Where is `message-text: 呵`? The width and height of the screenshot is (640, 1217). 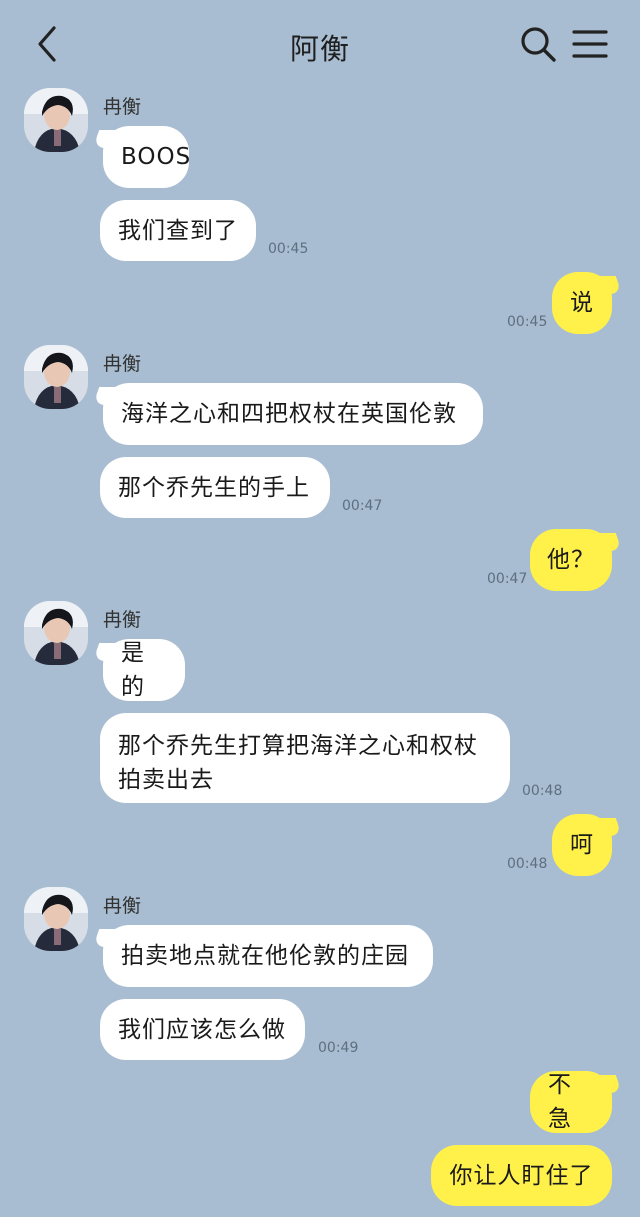
message-text: 呵 is located at coordinates (582, 845).